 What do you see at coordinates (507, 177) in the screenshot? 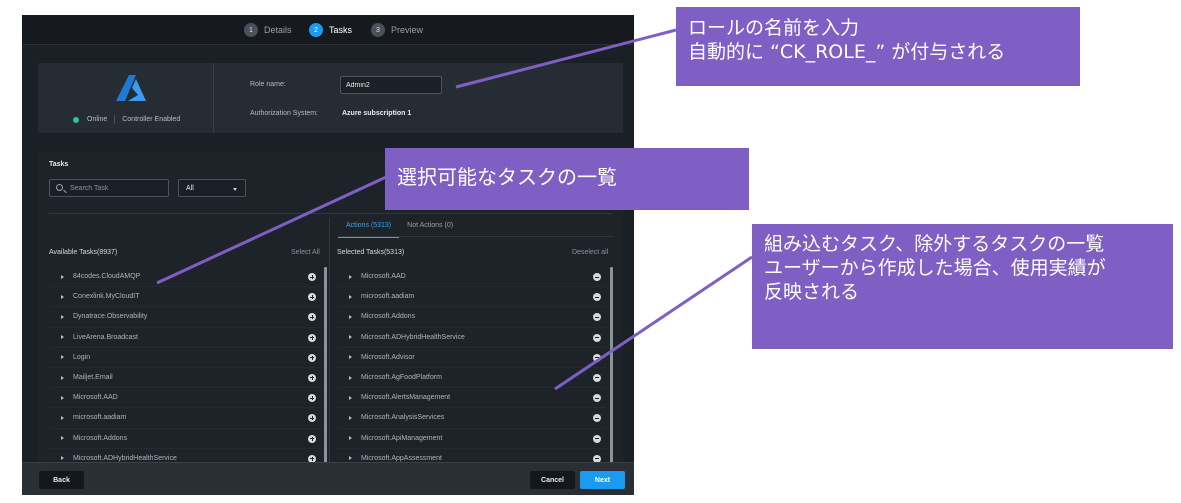
I see `callout-line: 選択可能なタスクの一覧` at bounding box center [507, 177].